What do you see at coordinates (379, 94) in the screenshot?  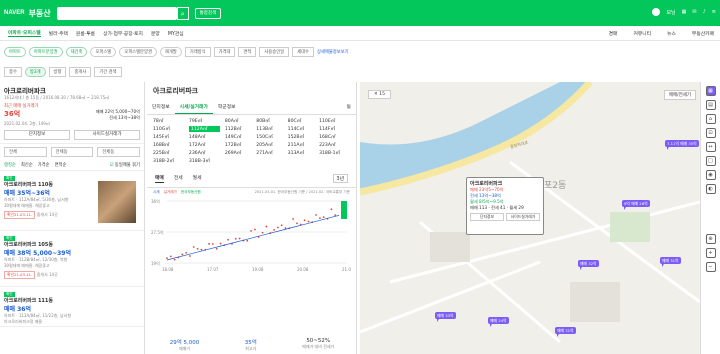 I see `zoom-level: ✕ 15` at bounding box center [379, 94].